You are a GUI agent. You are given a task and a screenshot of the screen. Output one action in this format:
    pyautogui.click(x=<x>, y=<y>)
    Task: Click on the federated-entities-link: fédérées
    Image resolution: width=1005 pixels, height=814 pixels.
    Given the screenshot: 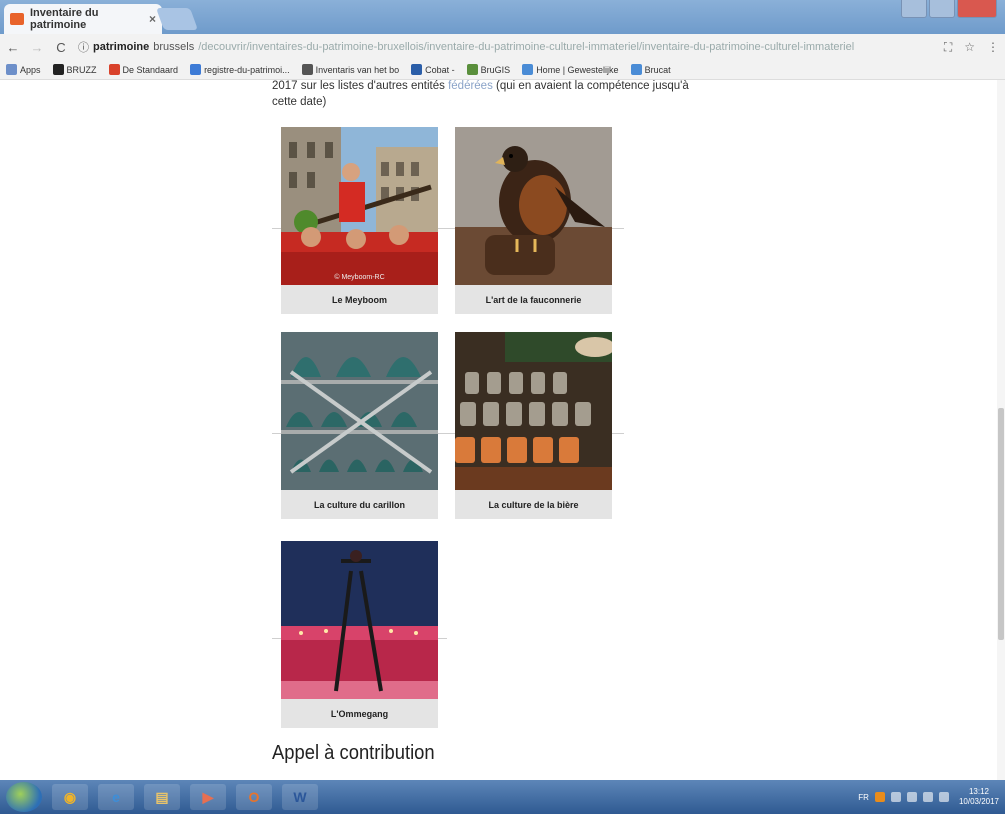 What is the action you would take?
    pyautogui.click(x=470, y=86)
    